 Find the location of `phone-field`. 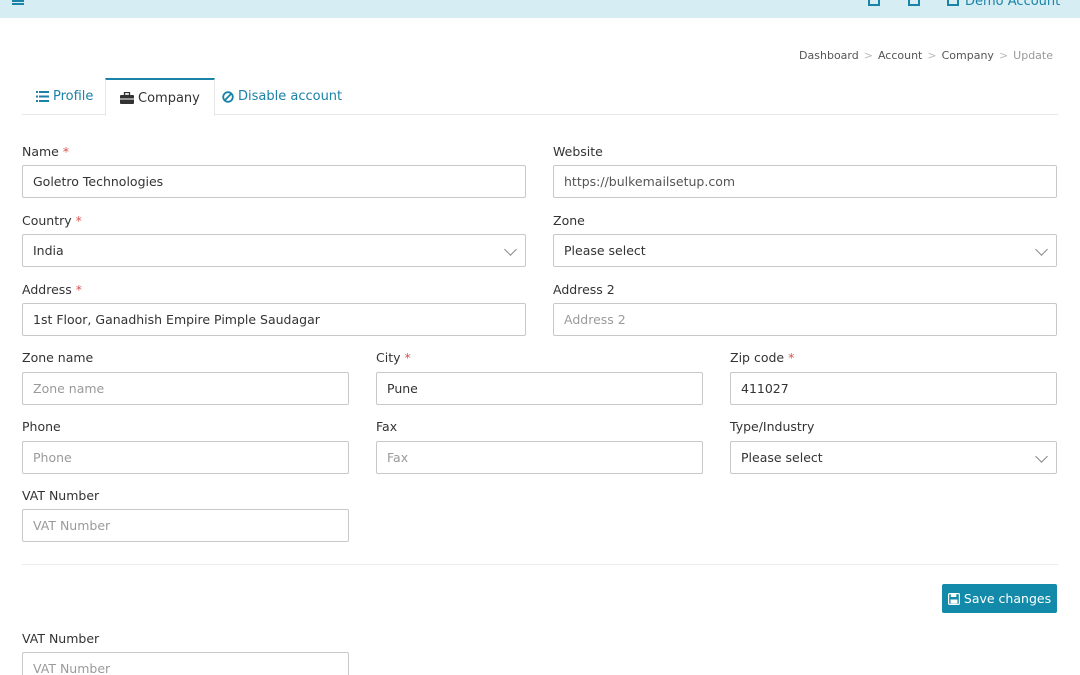

phone-field is located at coordinates (185, 457).